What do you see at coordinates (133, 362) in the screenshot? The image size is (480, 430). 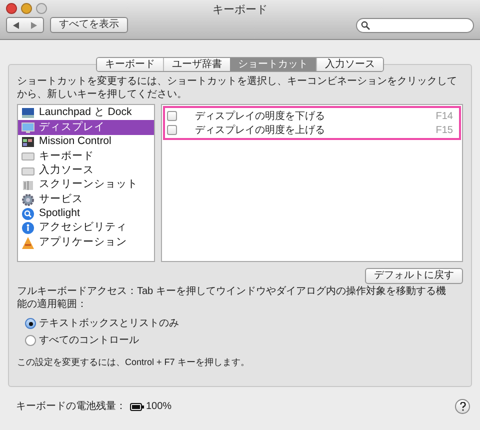 I see `note-text: この設定を変更するには、Control + F7 キーを押します。` at bounding box center [133, 362].